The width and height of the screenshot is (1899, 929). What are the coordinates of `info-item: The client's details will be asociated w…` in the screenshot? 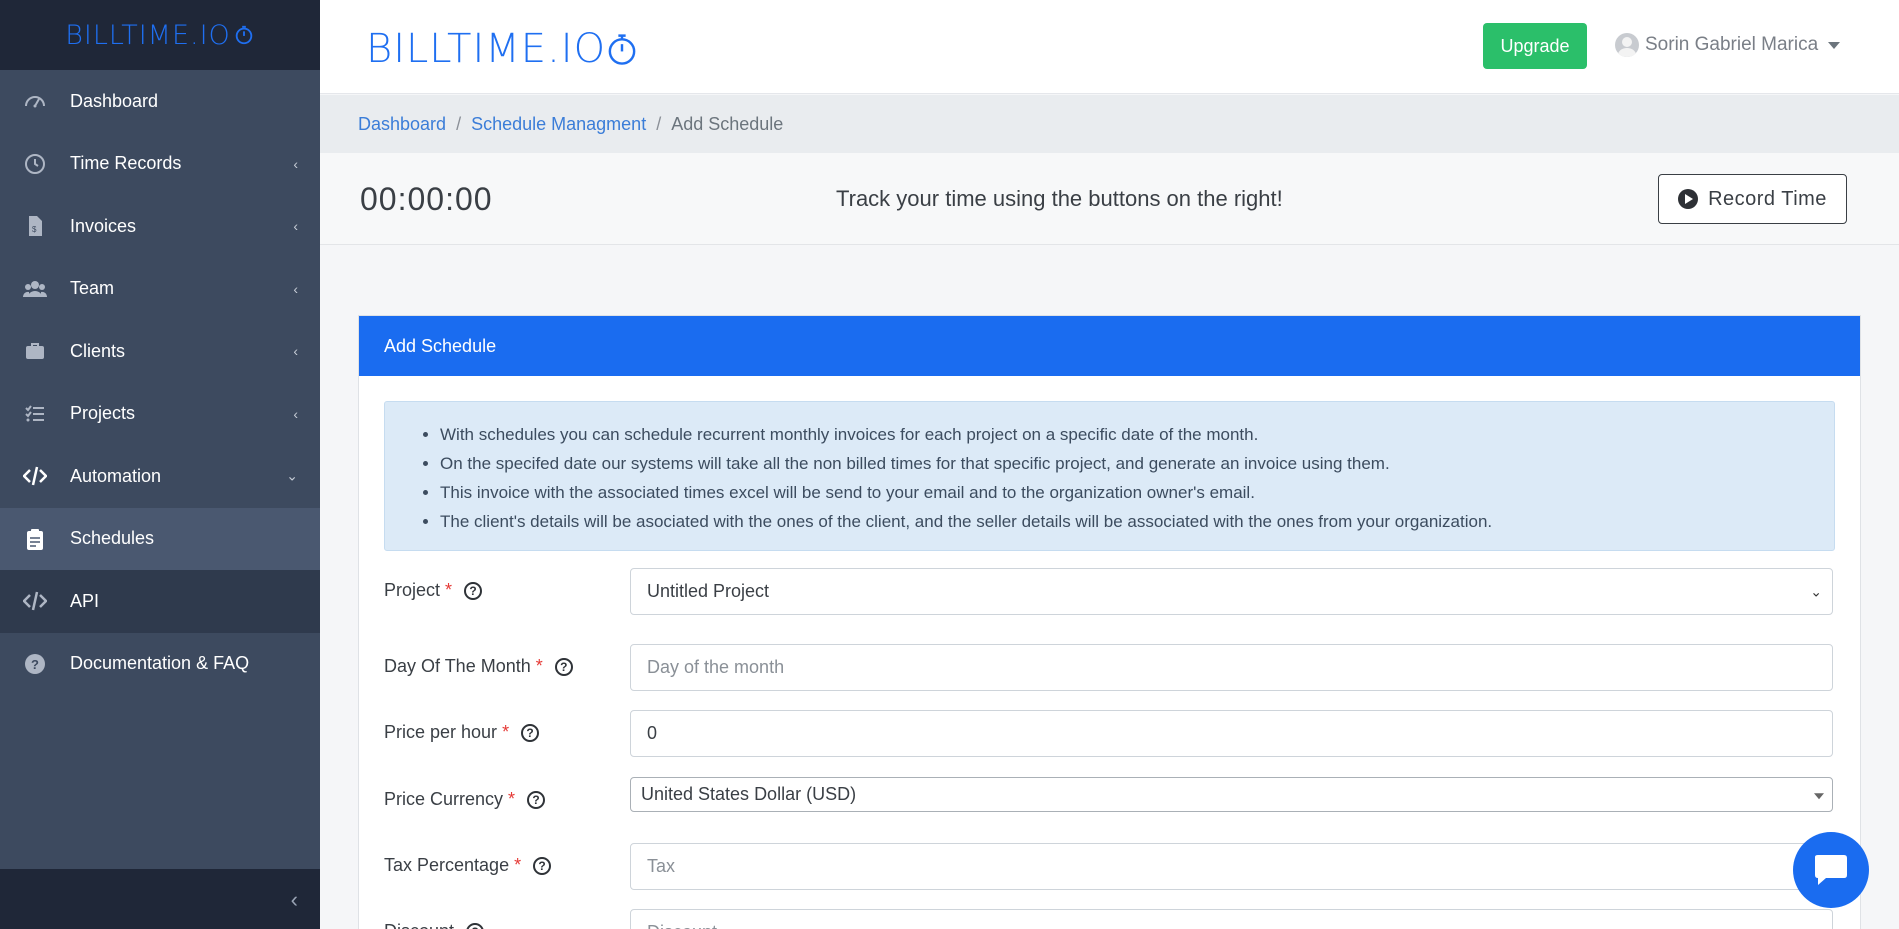 It's located at (1127, 521).